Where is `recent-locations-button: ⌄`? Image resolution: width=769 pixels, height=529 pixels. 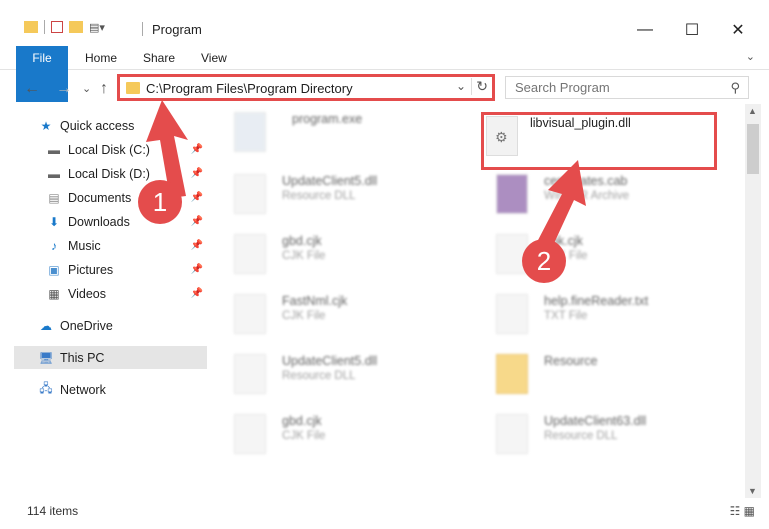 recent-locations-button: ⌄ is located at coordinates (86, 88).